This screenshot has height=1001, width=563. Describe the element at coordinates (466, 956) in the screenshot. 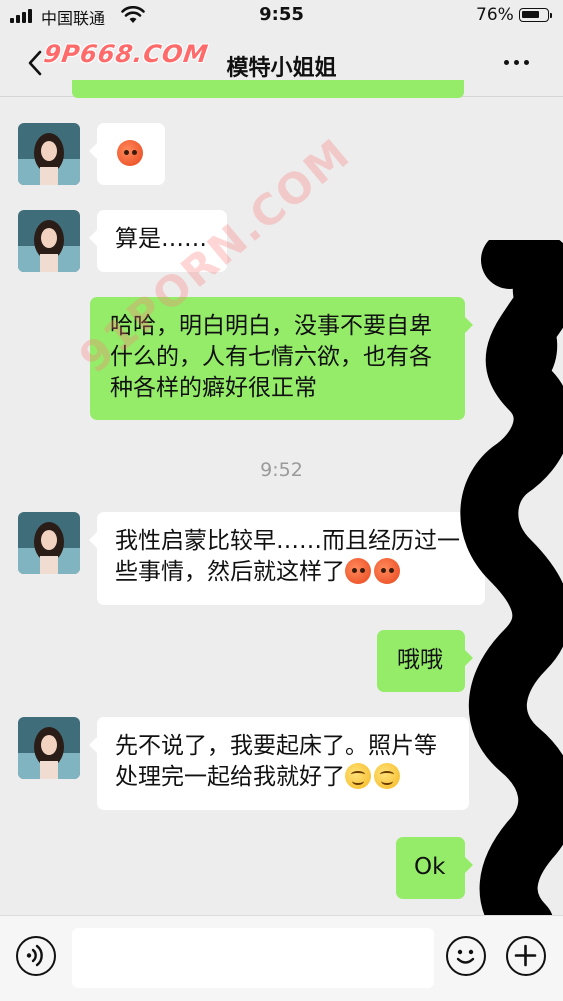

I see `emoji-icon` at that location.